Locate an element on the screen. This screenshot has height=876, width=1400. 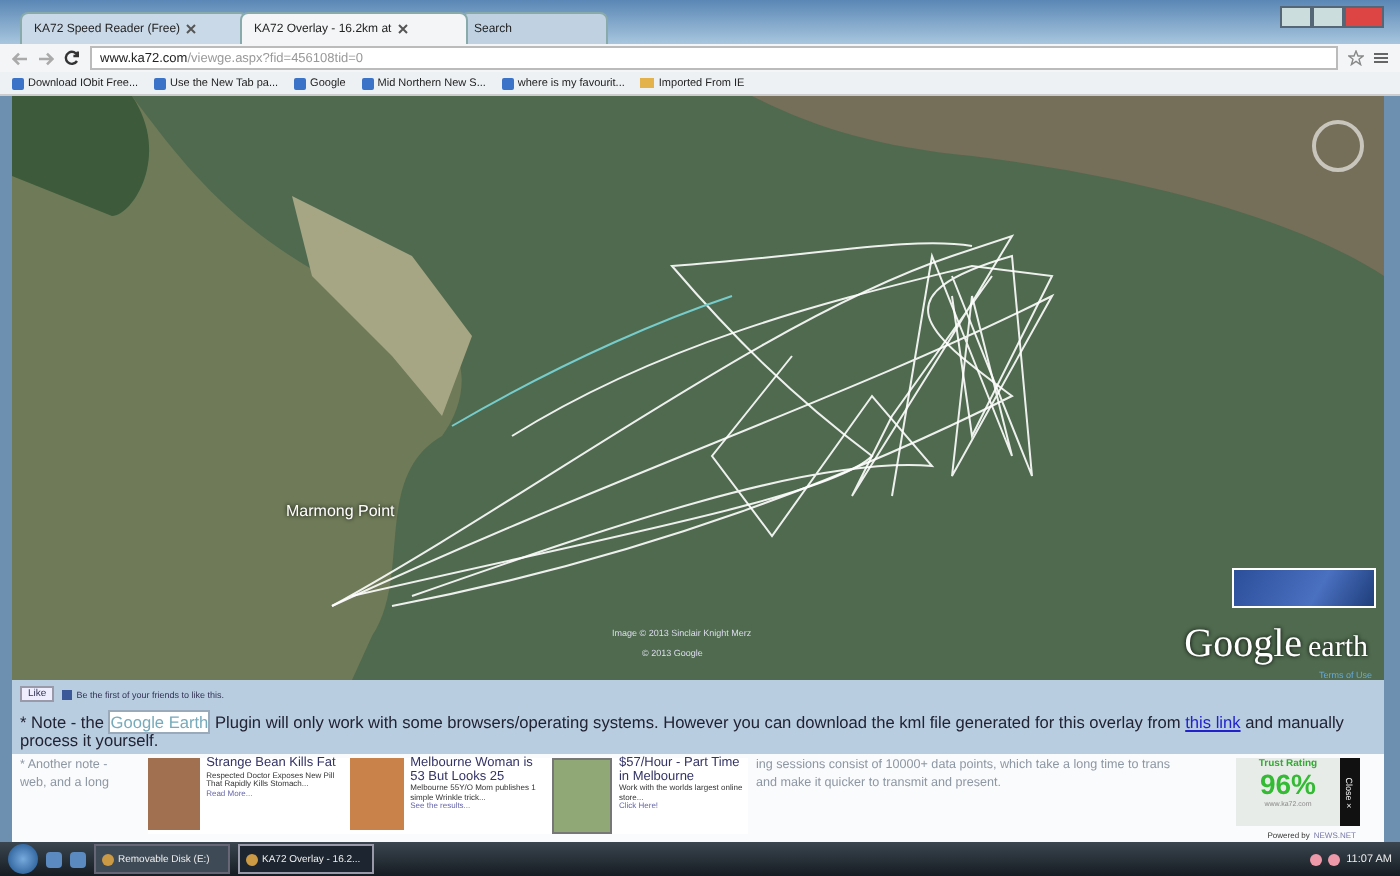
star-icon is located at coordinates (1356, 58).